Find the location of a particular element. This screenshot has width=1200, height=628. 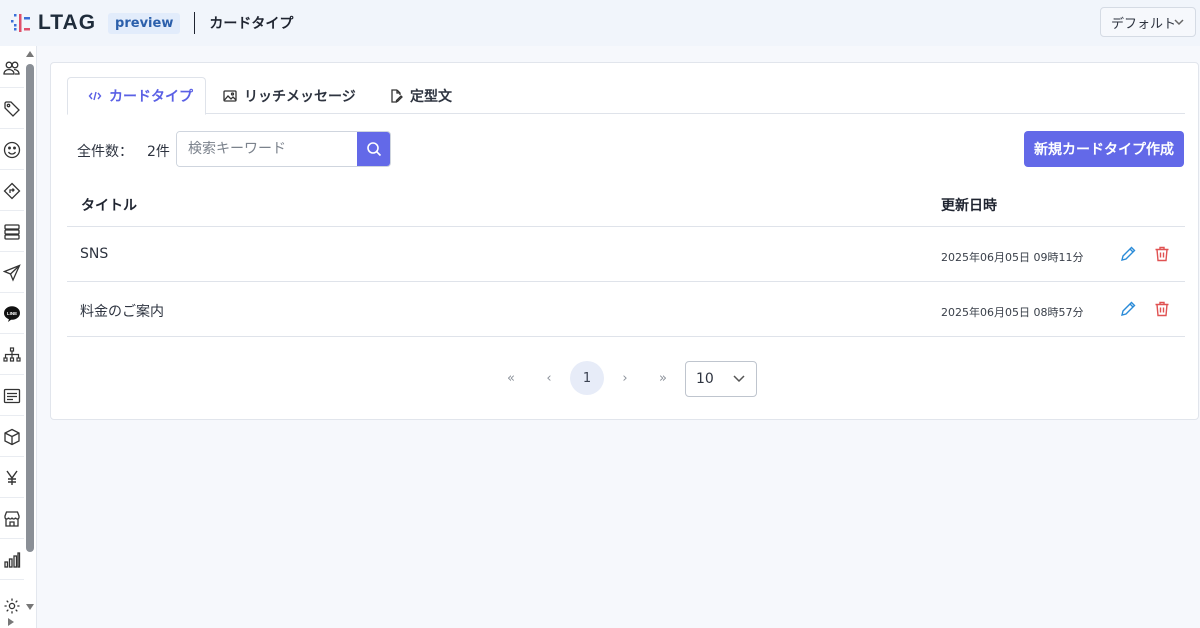

page-size-value: 10 is located at coordinates (705, 379).